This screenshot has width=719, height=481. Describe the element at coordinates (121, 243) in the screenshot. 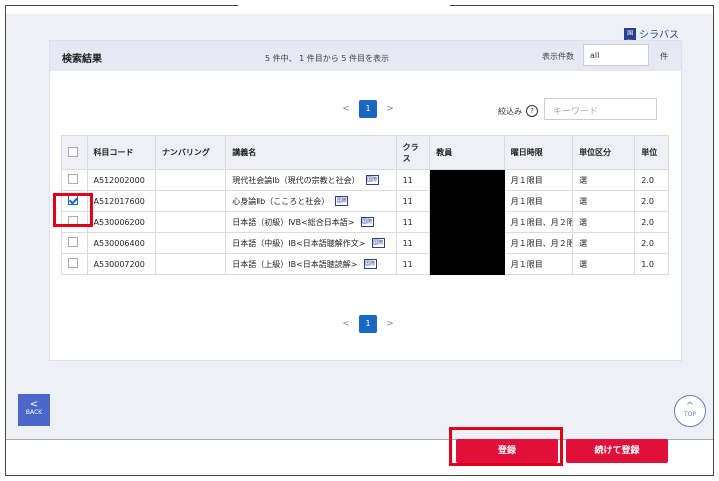

I see `cell-code: A530006400` at that location.